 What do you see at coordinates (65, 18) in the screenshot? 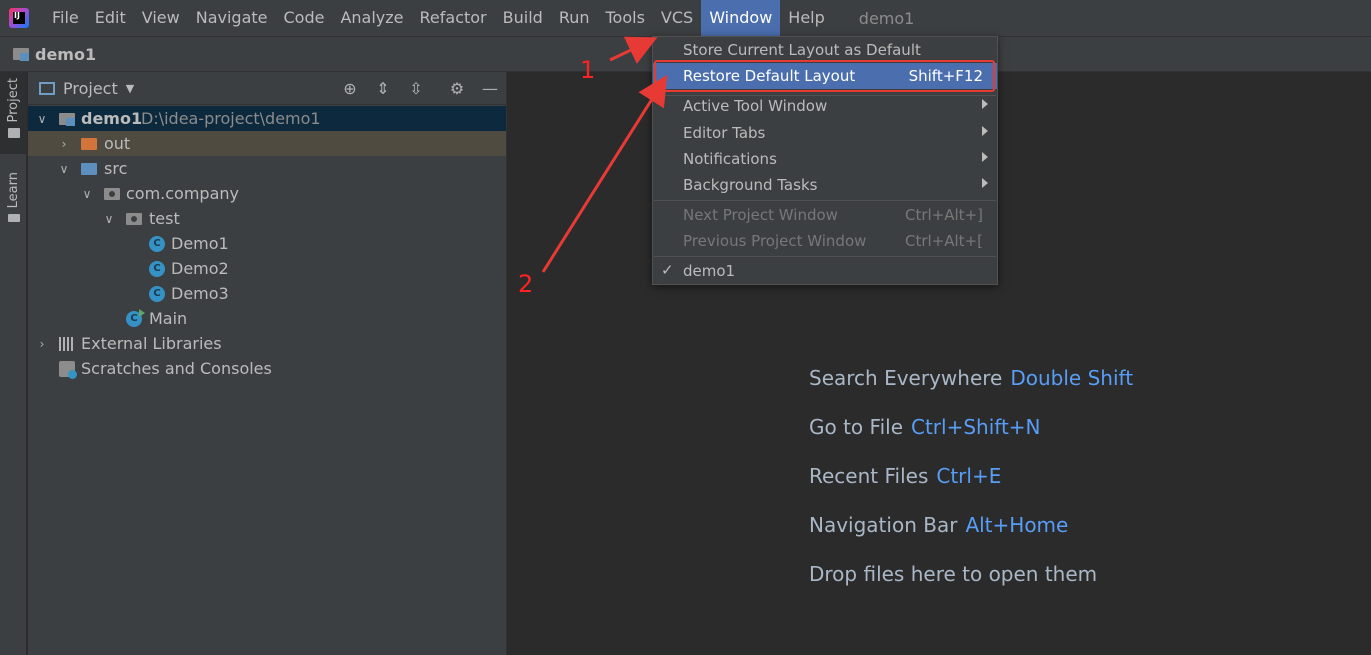
I see `menu-file: File` at bounding box center [65, 18].